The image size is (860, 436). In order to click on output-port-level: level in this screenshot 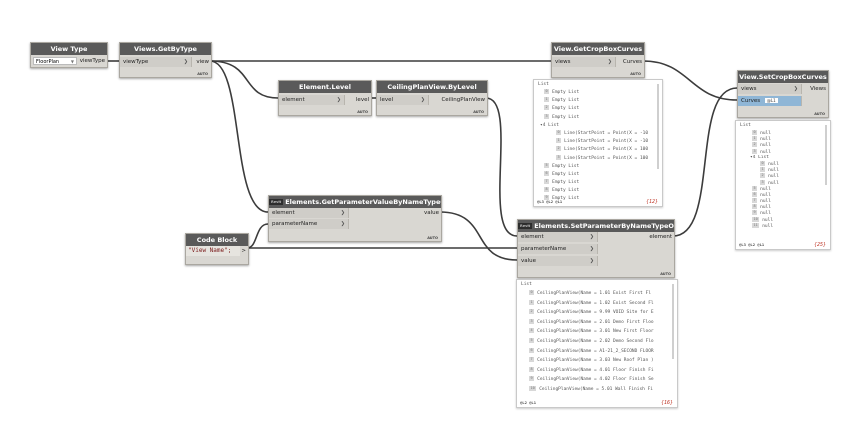, I will do `click(358, 100)`.